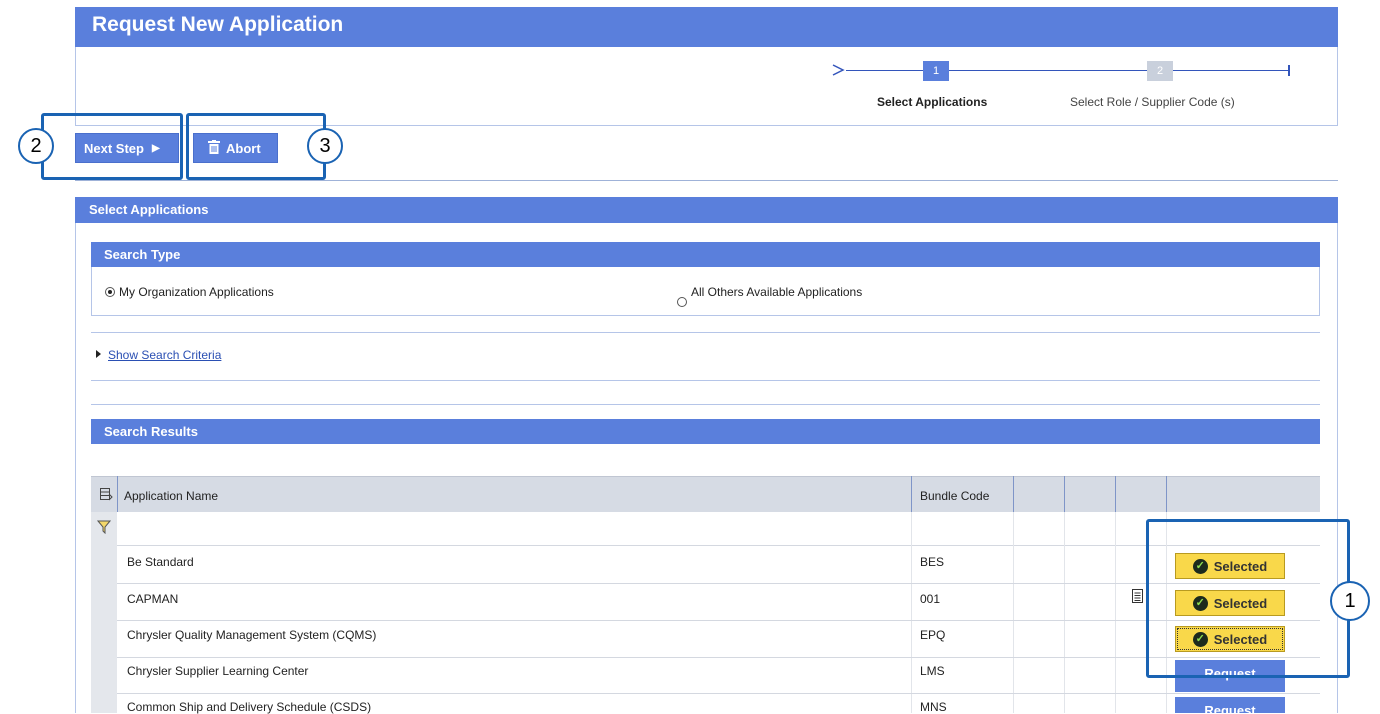  Describe the element at coordinates (932, 671) in the screenshot. I see `bundle-code-cell: LMS` at that location.